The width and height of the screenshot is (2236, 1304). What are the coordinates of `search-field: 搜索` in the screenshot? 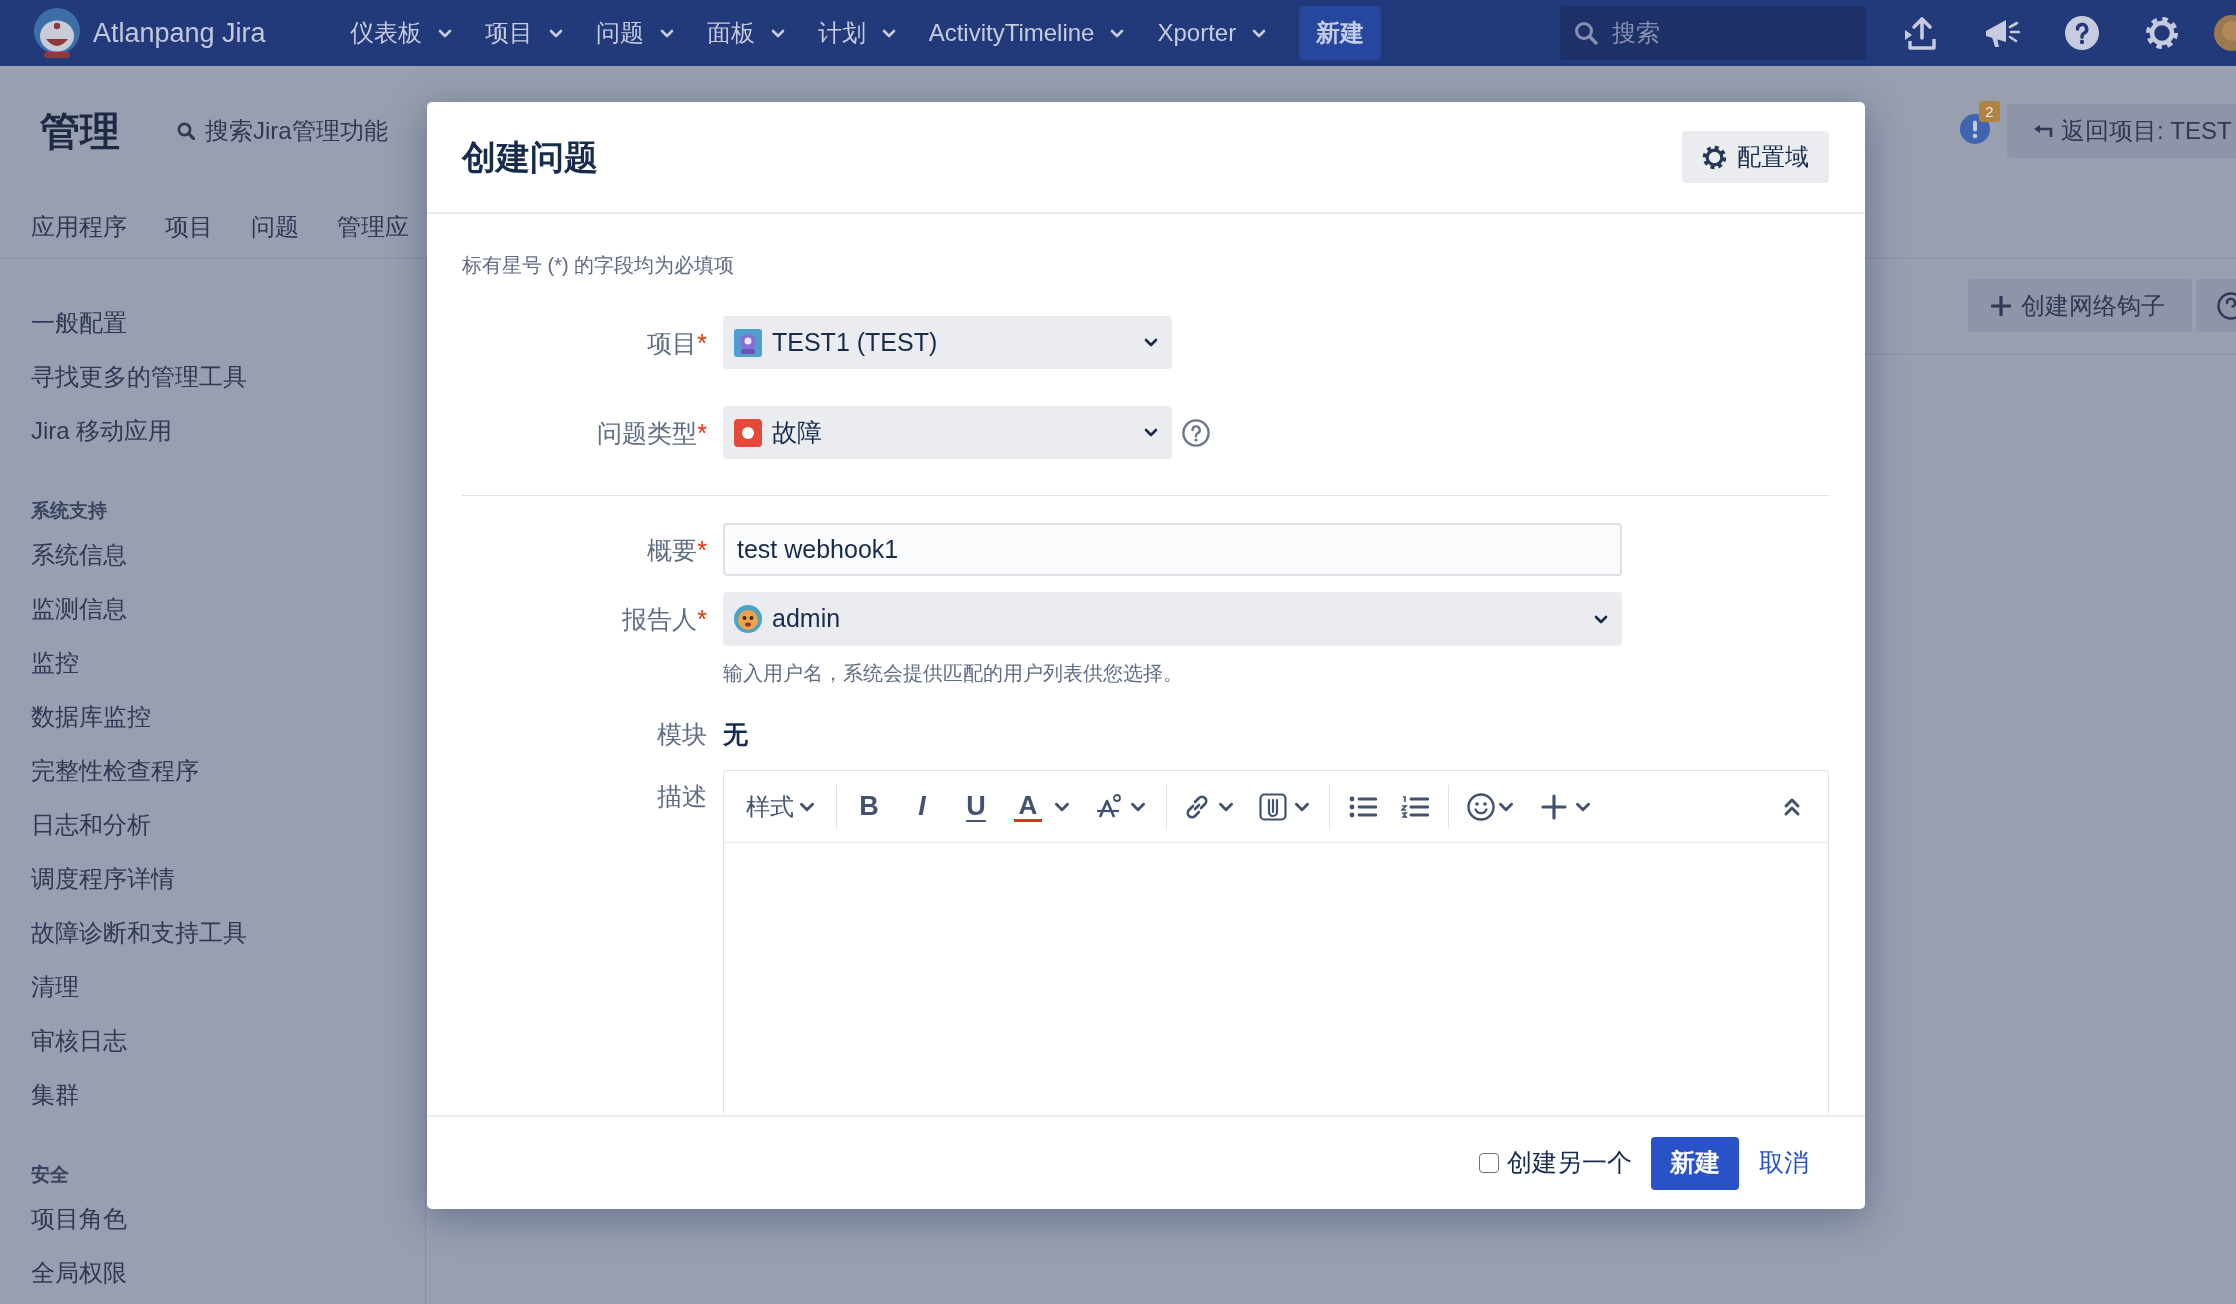 It's located at (1713, 33).